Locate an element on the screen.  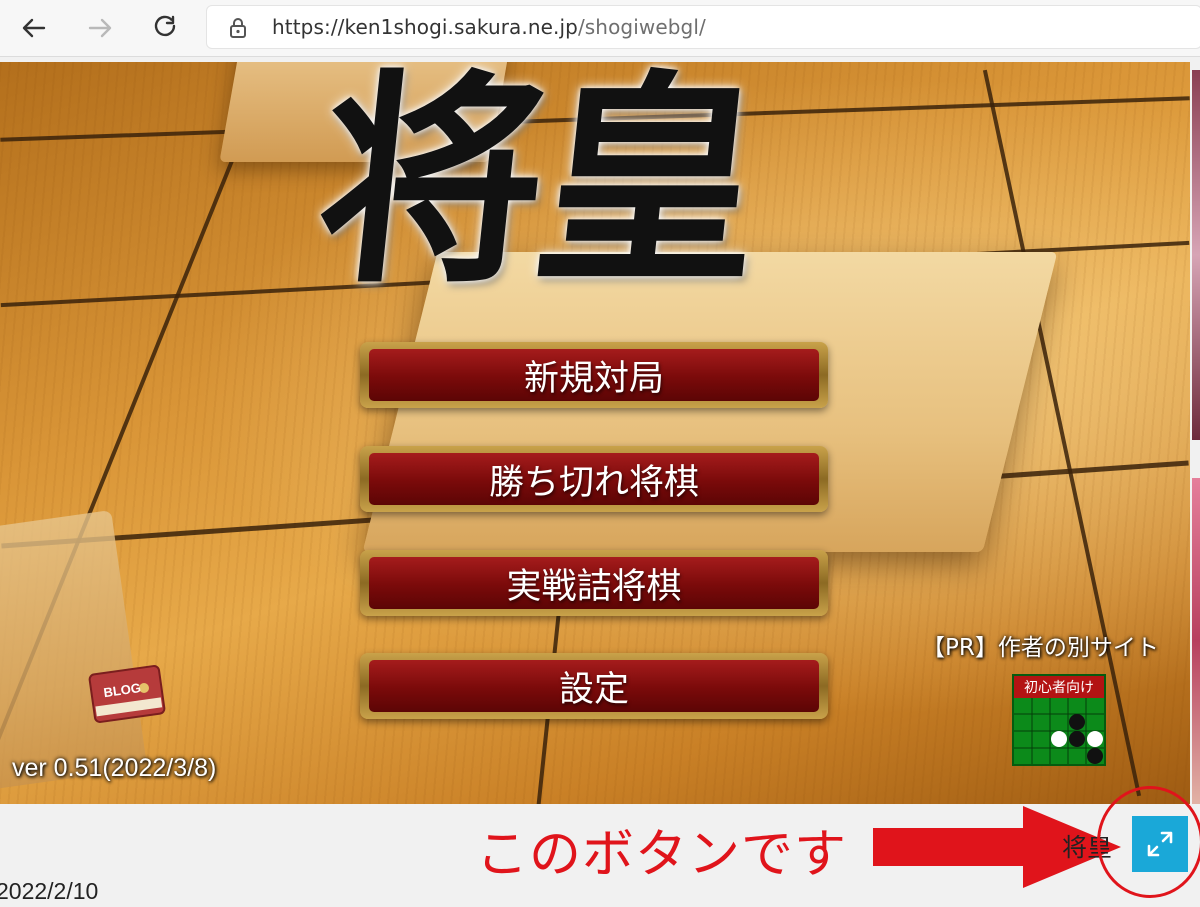
annotation-text: このボタンです is located at coordinates (662, 855).